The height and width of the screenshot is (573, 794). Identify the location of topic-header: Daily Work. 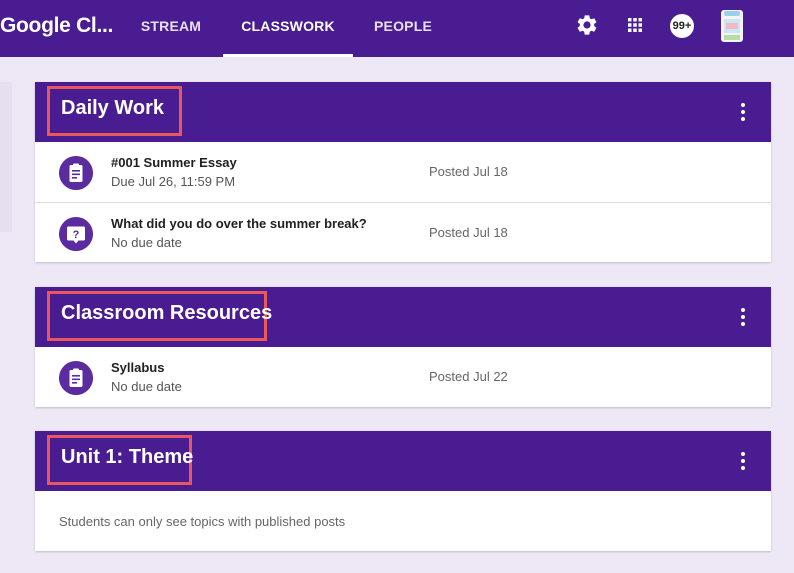
(403, 112).